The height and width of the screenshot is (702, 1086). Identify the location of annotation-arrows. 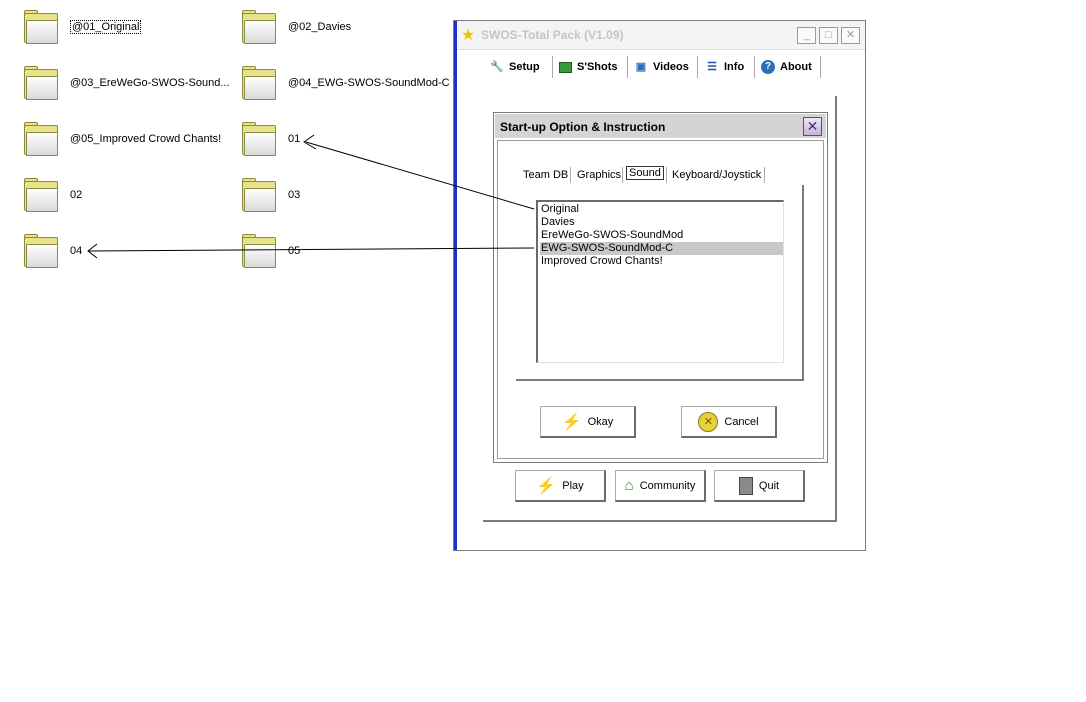
(311, 196).